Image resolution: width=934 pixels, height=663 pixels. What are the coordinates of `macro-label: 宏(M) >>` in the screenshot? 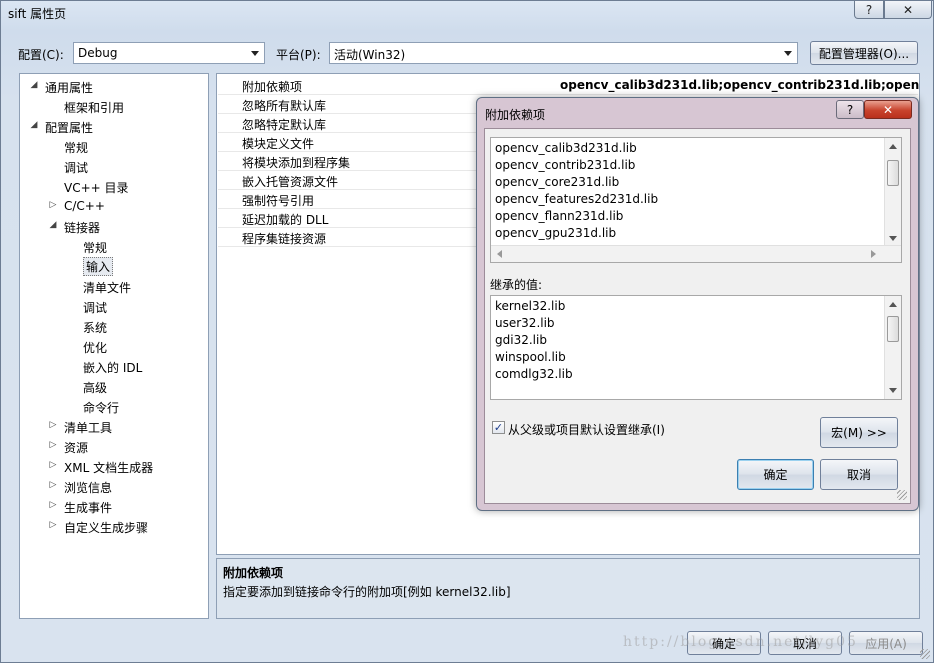 It's located at (859, 433).